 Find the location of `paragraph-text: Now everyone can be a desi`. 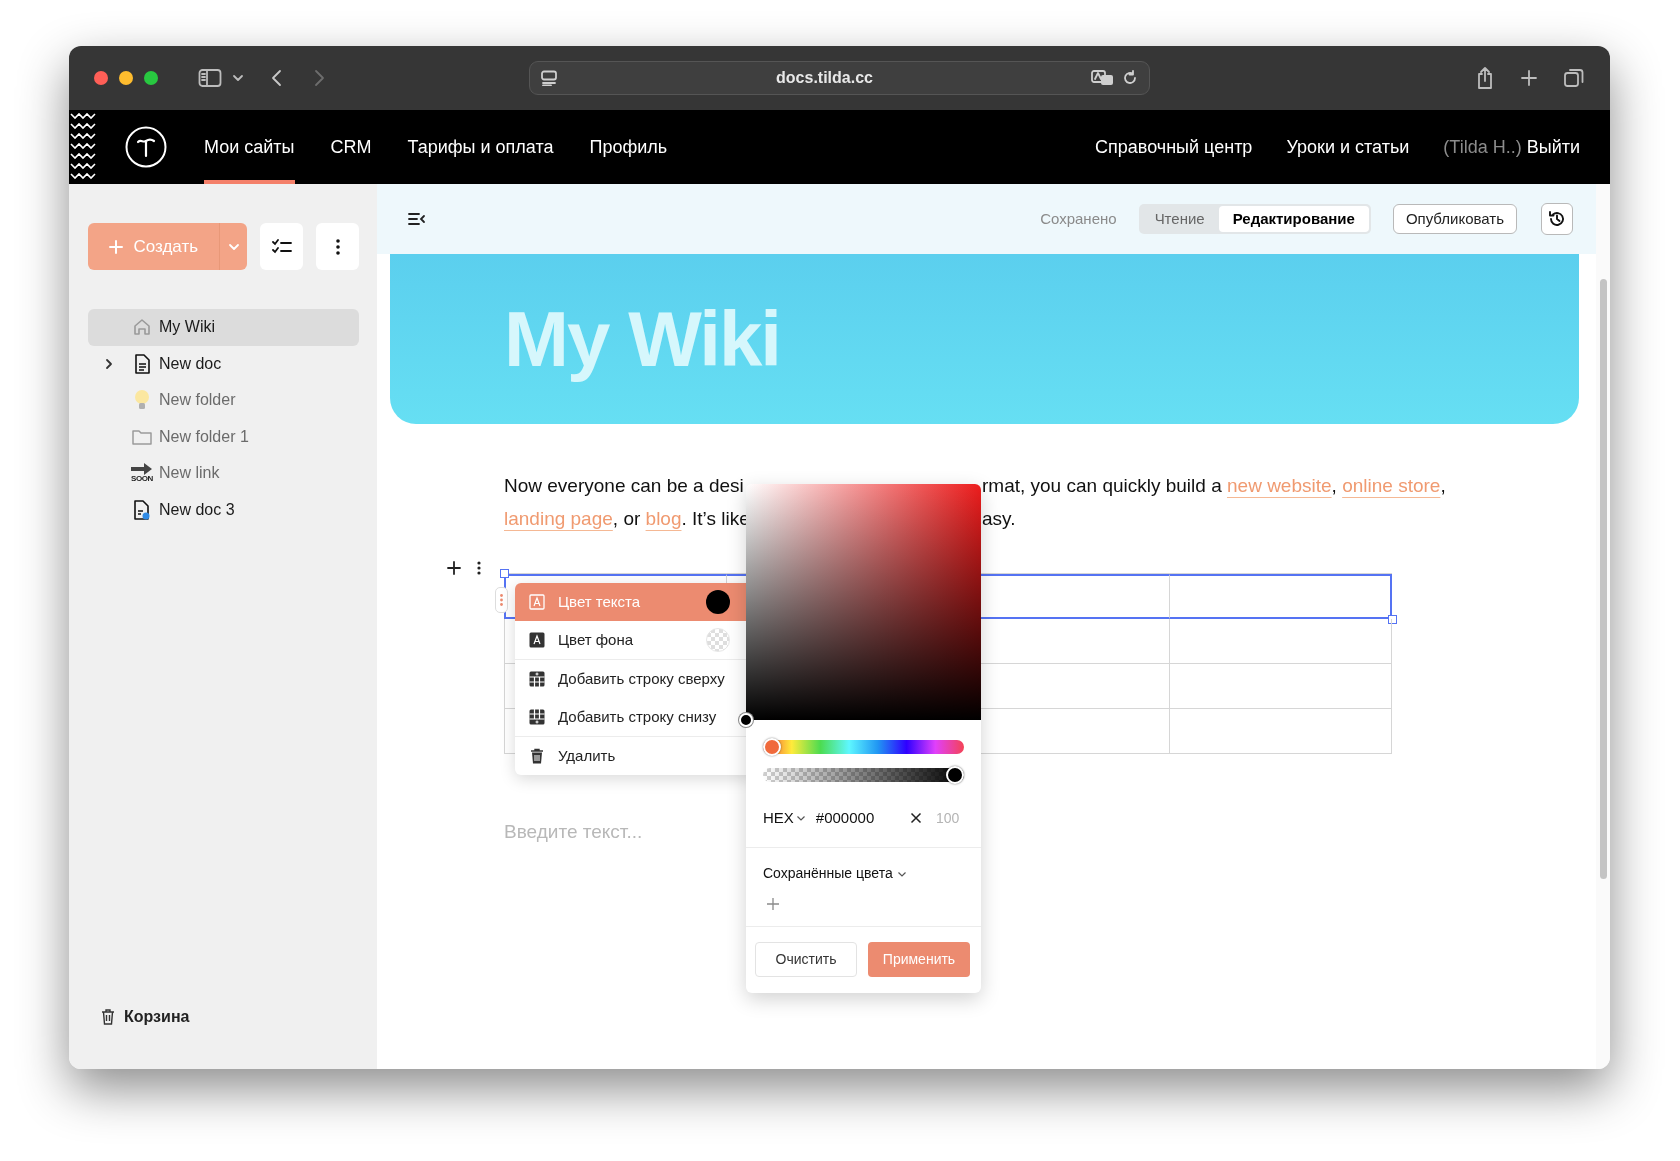

paragraph-text: Now everyone can be a desi is located at coordinates (624, 486).